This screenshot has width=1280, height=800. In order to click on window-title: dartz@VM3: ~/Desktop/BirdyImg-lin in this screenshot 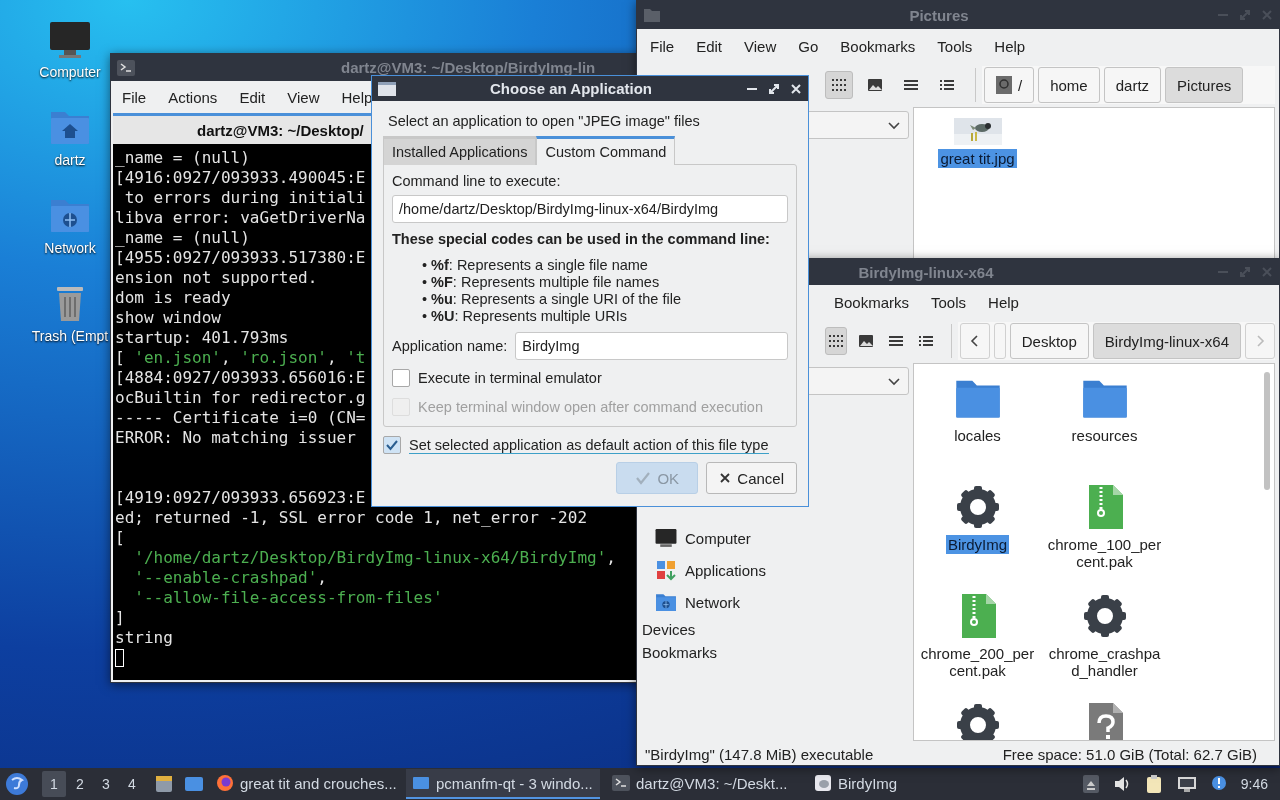, I will do `click(468, 67)`.